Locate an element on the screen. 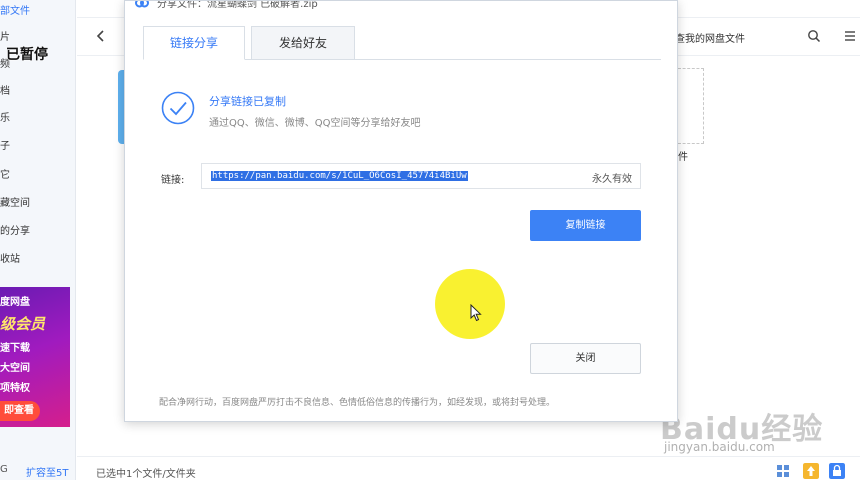  success-description: 通过QQ、微信、微博、QQ空间等分享给好友吧 is located at coordinates (315, 123).